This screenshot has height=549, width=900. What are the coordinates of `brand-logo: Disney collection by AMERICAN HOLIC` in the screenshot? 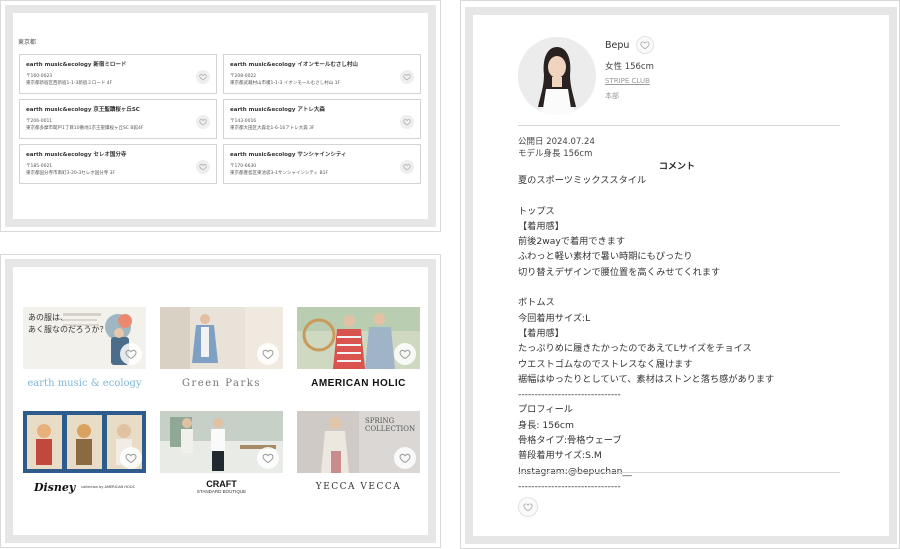 It's located at (84, 487).